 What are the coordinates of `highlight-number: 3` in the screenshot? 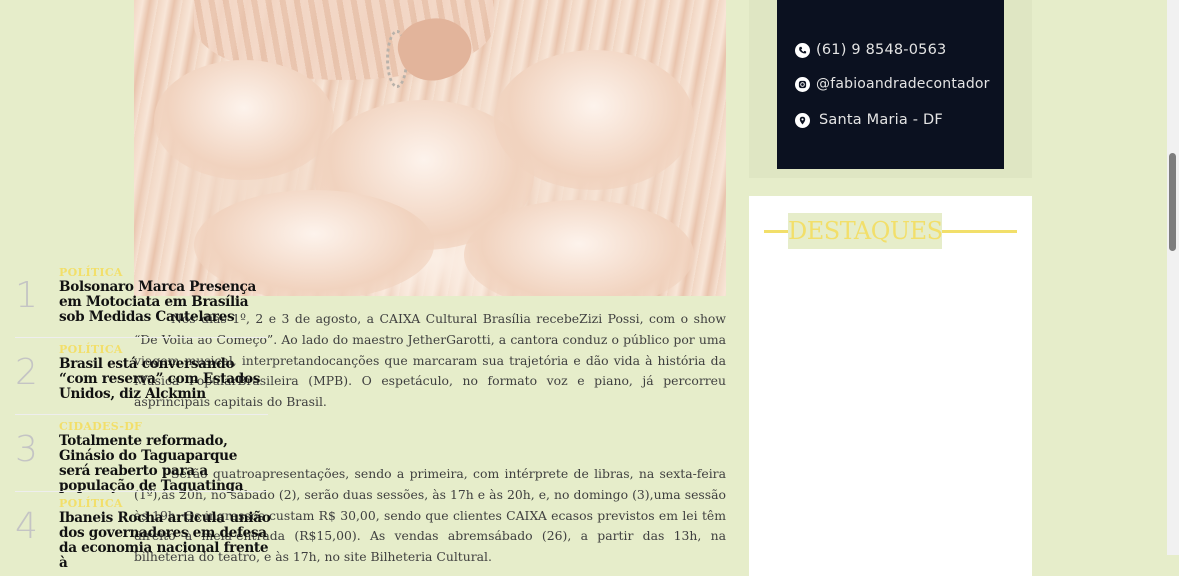 It's located at (26, 449).